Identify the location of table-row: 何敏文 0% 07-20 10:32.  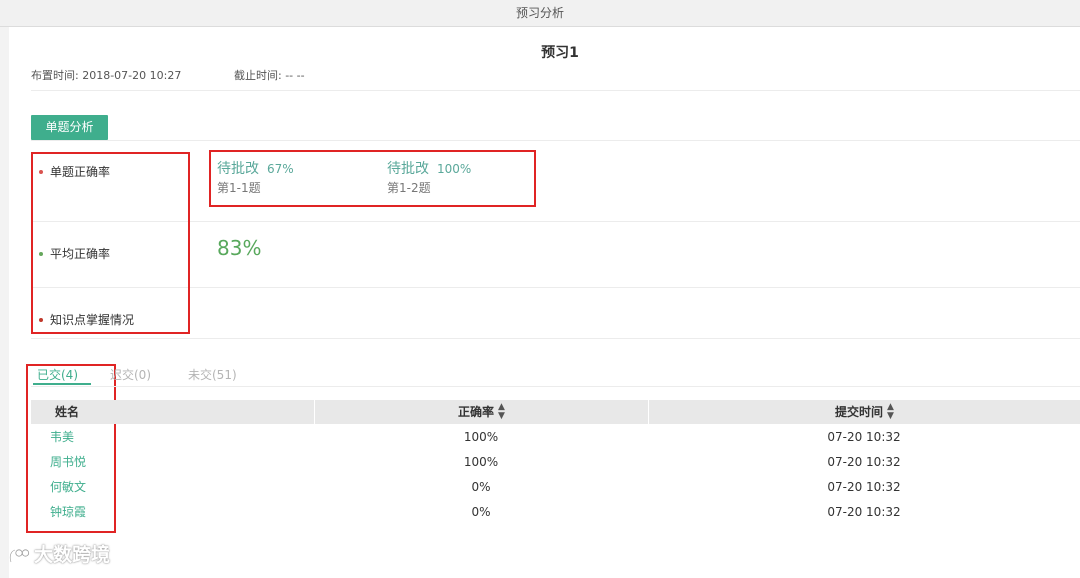
(555, 487).